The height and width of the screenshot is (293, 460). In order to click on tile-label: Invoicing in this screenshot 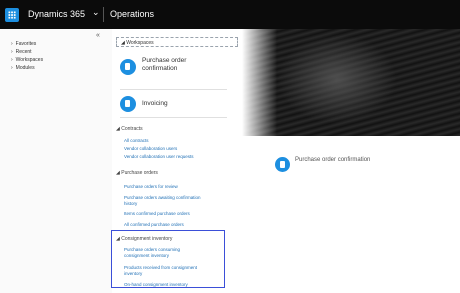, I will do `click(155, 103)`.